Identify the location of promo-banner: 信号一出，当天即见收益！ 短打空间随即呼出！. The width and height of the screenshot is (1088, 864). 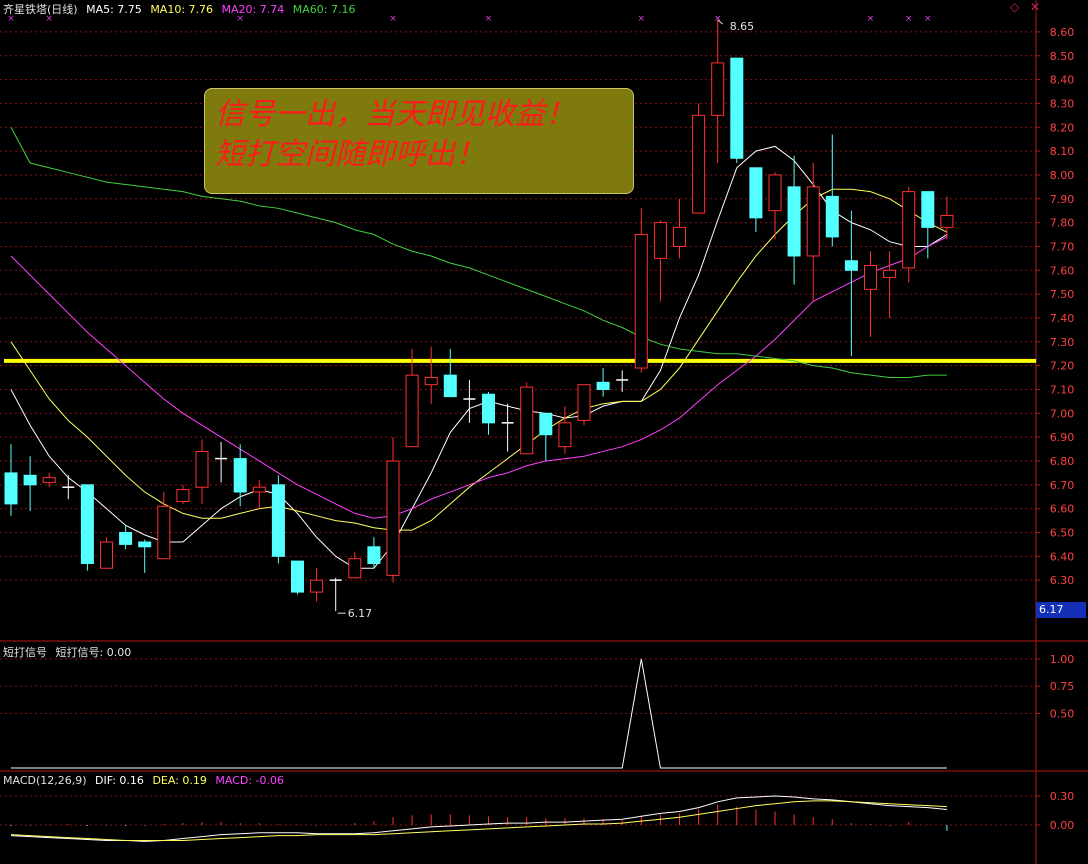
(419, 141).